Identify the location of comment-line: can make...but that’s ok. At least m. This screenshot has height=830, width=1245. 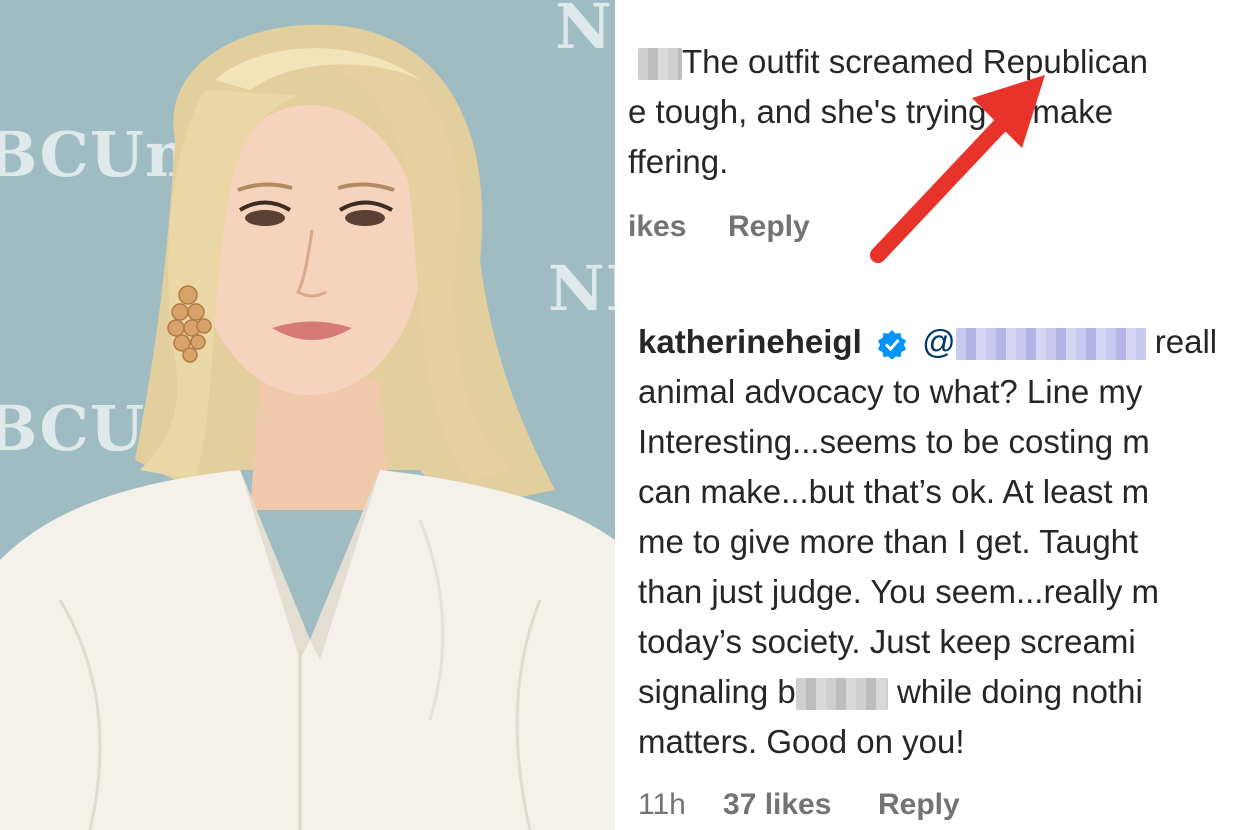
(894, 491).